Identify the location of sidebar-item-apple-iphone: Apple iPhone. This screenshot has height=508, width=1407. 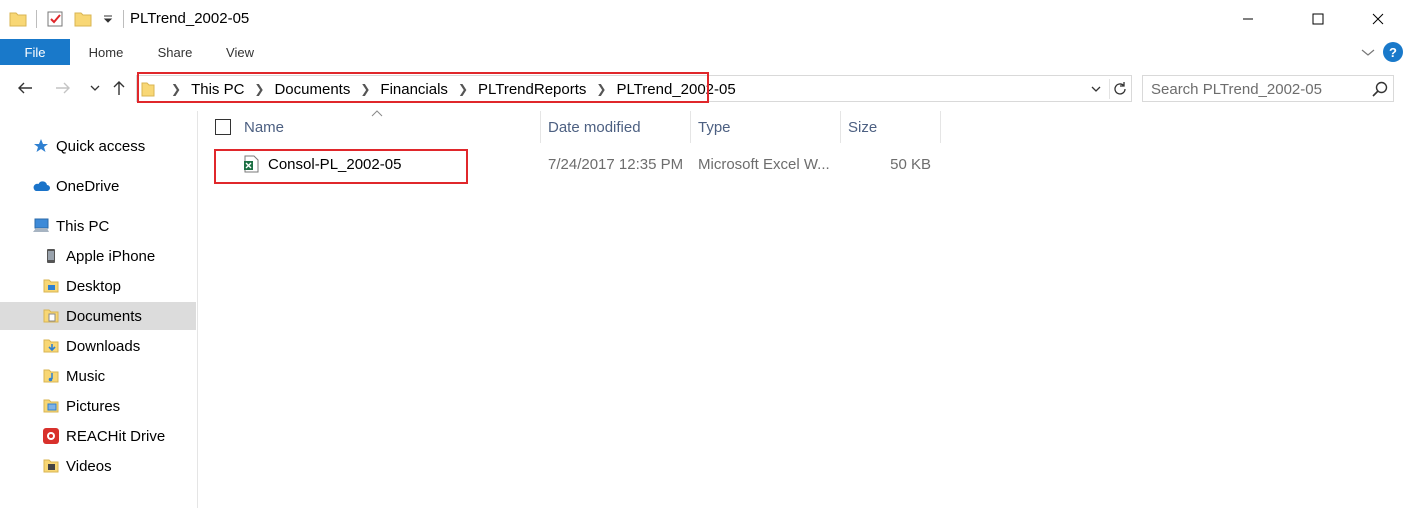
(98, 256).